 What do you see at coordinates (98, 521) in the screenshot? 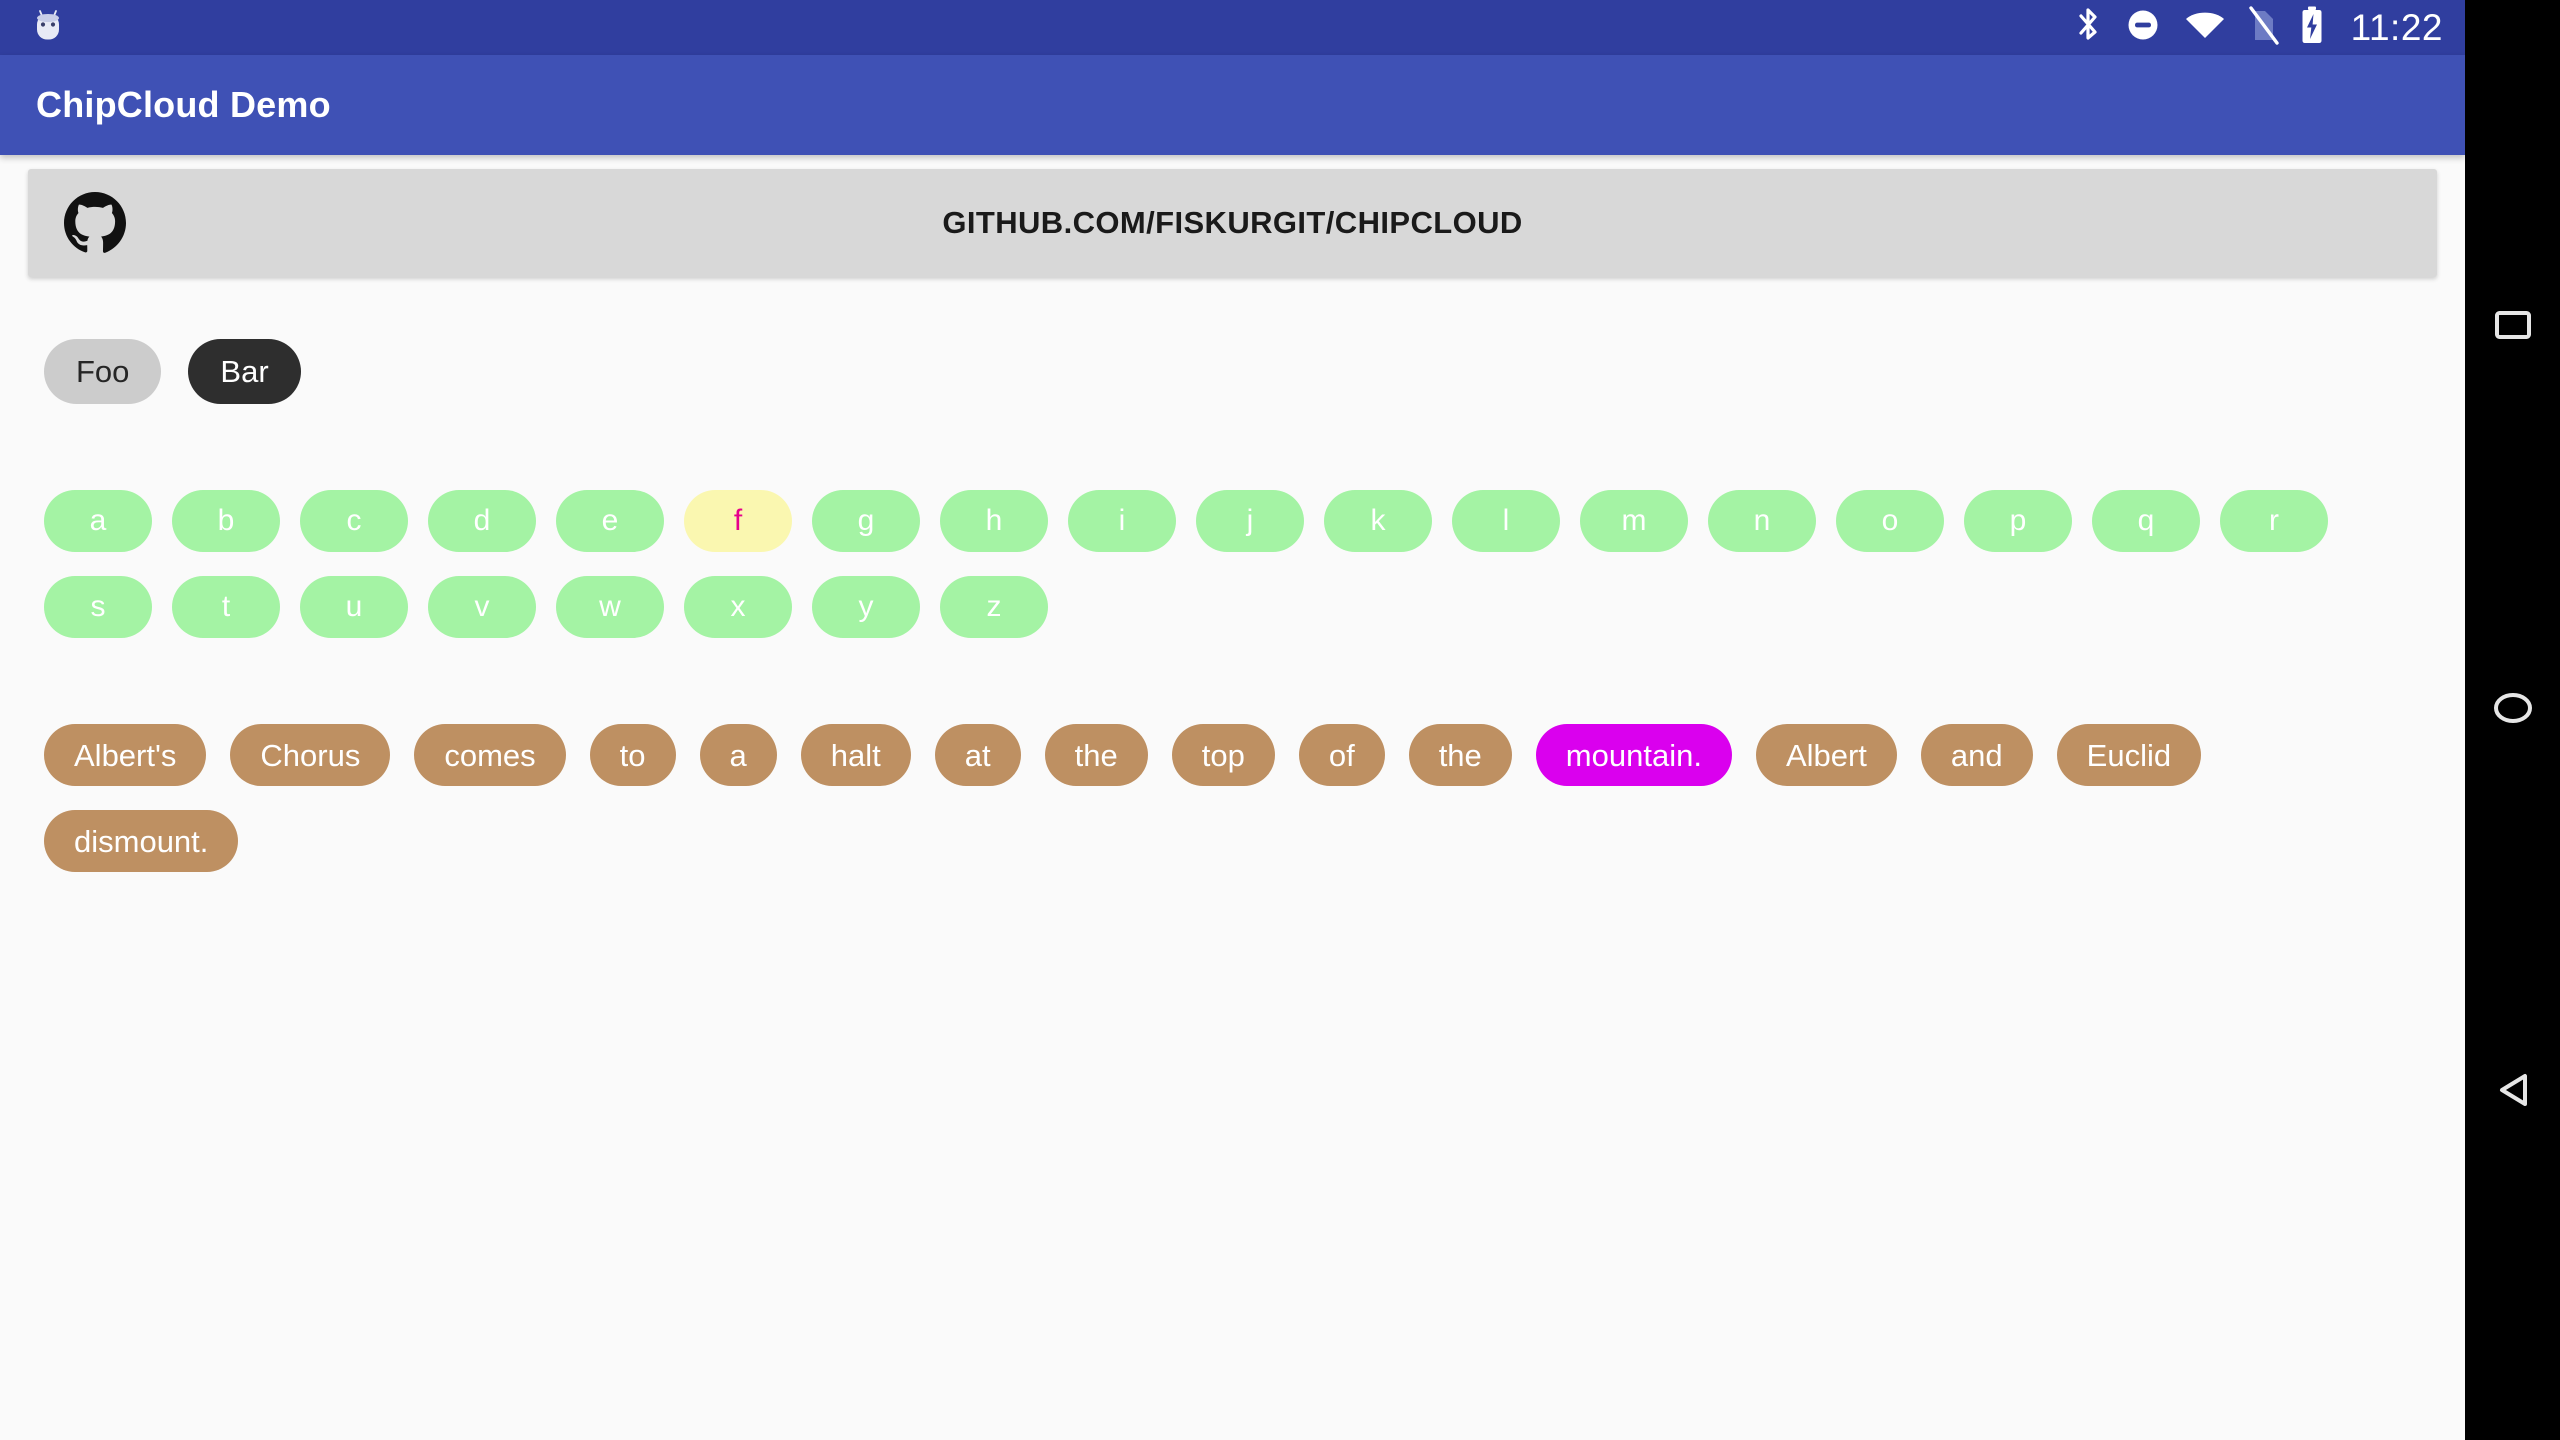
I see `chip-letter-a: a` at bounding box center [98, 521].